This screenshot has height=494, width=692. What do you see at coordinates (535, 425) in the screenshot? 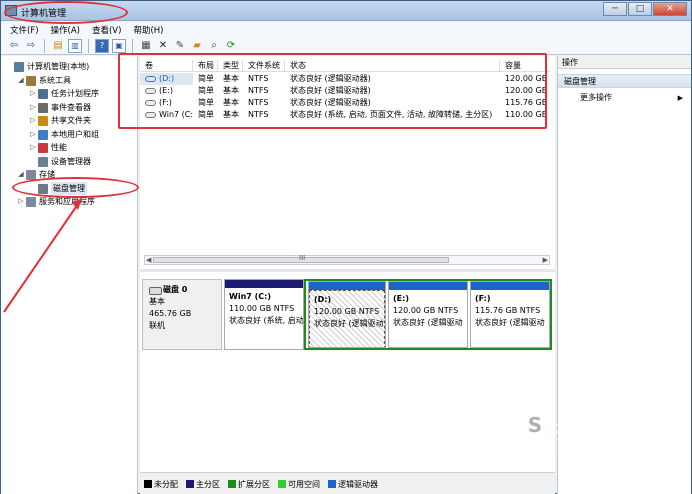
I see `sogou-logo-icon: S` at bounding box center [535, 425].